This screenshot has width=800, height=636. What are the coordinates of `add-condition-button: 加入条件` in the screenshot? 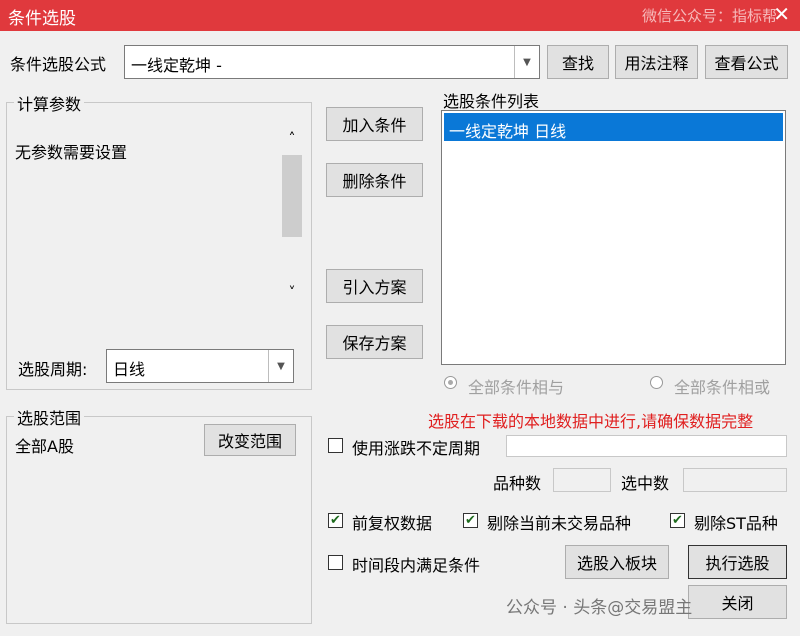 It's located at (374, 124).